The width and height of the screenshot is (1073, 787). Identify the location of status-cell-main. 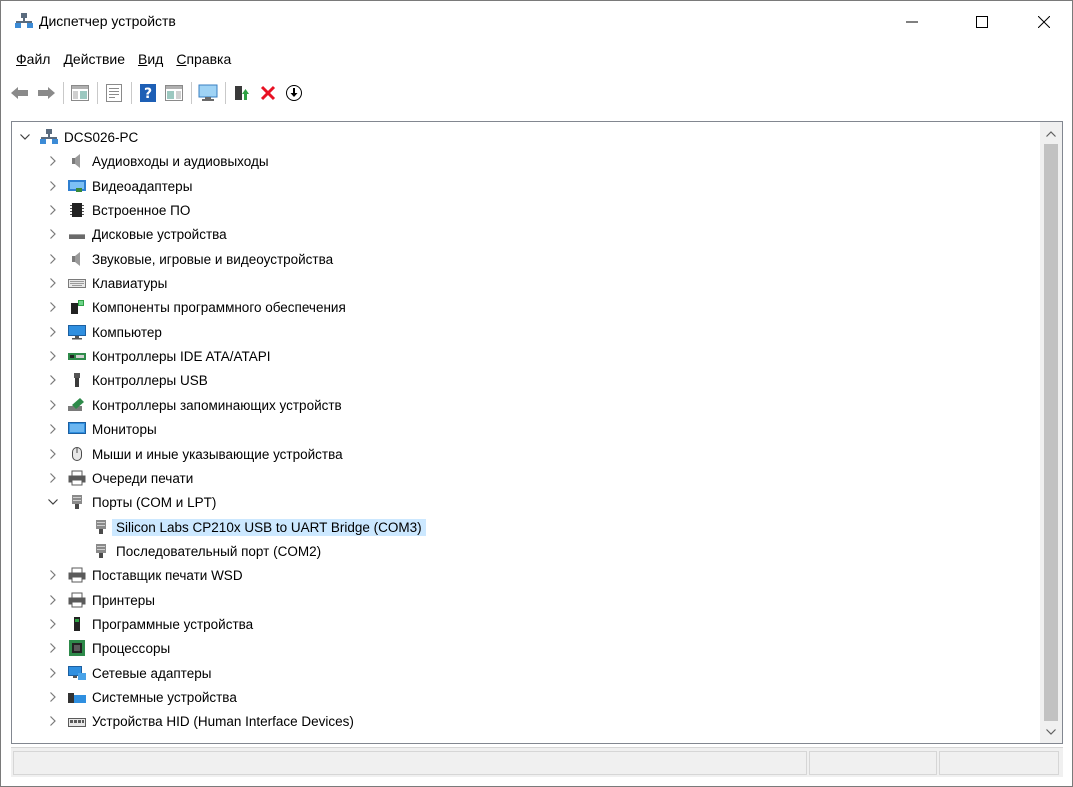
(410, 763).